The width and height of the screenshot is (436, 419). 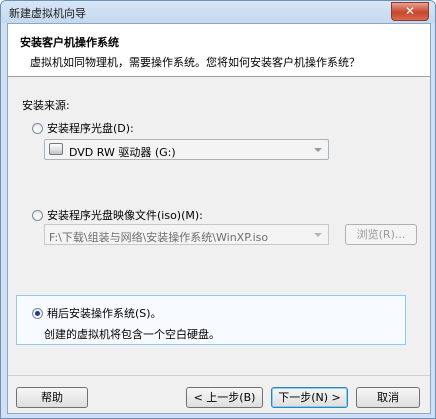 What do you see at coordinates (90, 128) in the screenshot?
I see `disc-option-label: 安装程序光盘(D):` at bounding box center [90, 128].